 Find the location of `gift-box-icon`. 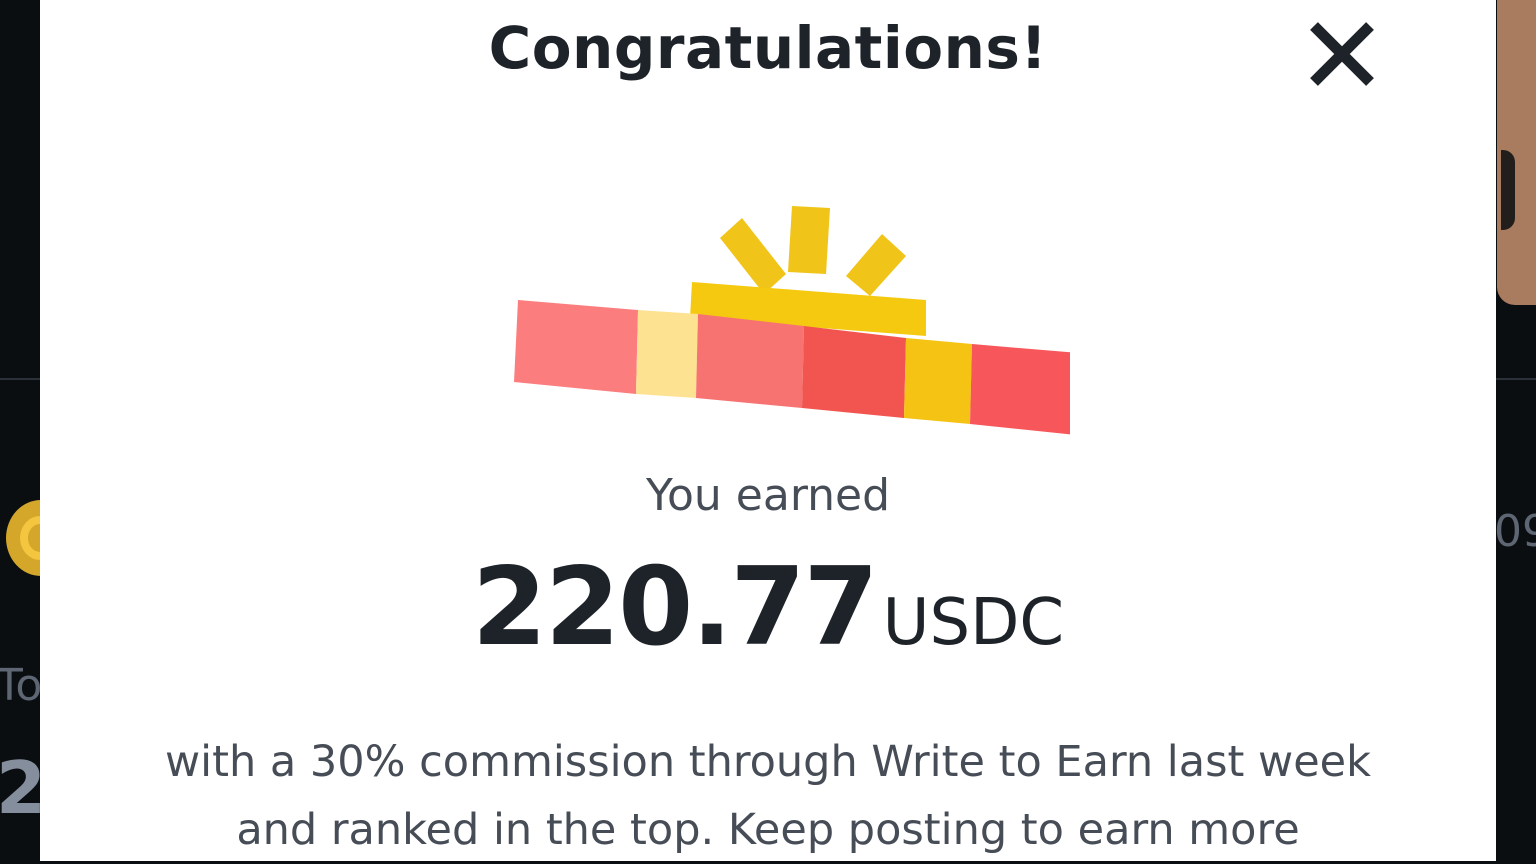

gift-box-icon is located at coordinates (770, 321).